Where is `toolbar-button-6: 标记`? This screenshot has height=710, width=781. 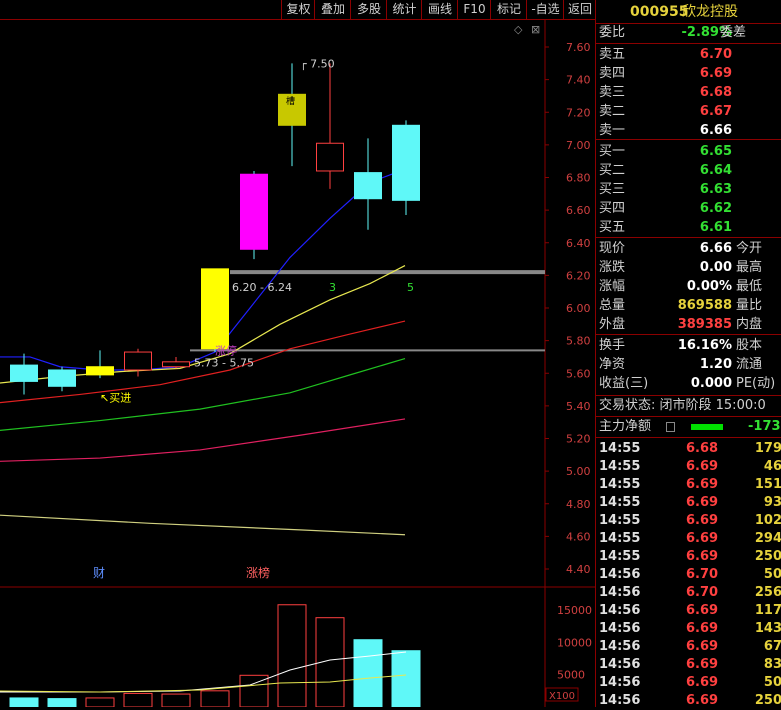
toolbar-button-6: 标记 is located at coordinates (508, 9).